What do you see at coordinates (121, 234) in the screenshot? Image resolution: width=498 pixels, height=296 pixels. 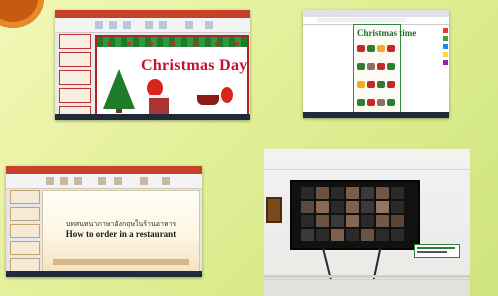 I see `slide-title: How to order in a restaurant` at bounding box center [121, 234].